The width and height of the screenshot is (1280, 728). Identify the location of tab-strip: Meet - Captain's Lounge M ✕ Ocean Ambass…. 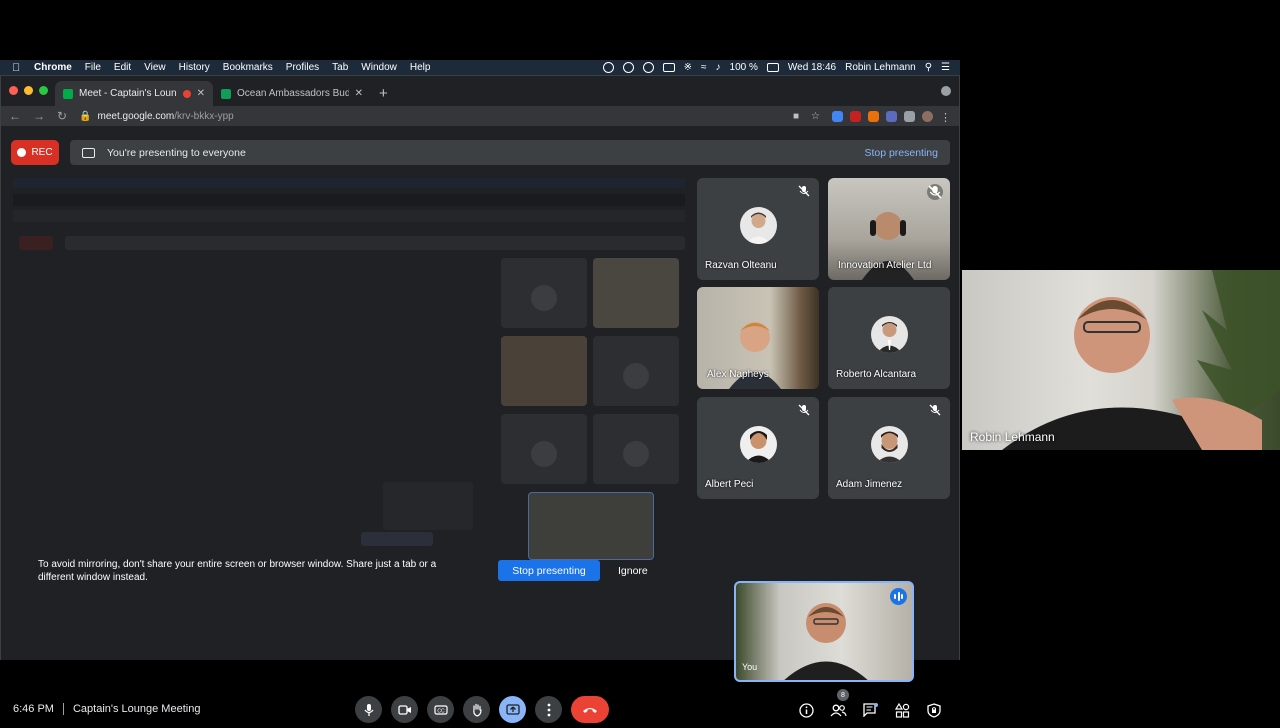
(480, 91).